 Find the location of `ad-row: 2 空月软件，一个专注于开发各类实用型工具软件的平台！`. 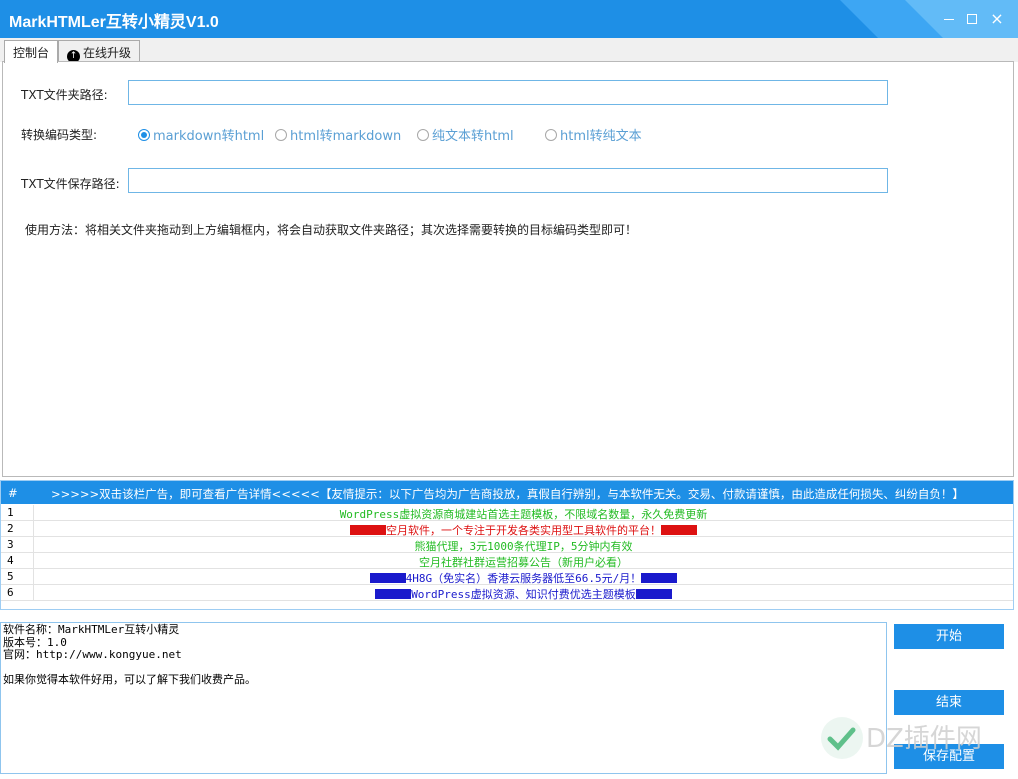

ad-row: 2 空月软件，一个专注于开发各类实用型工具软件的平台！ is located at coordinates (507, 529).